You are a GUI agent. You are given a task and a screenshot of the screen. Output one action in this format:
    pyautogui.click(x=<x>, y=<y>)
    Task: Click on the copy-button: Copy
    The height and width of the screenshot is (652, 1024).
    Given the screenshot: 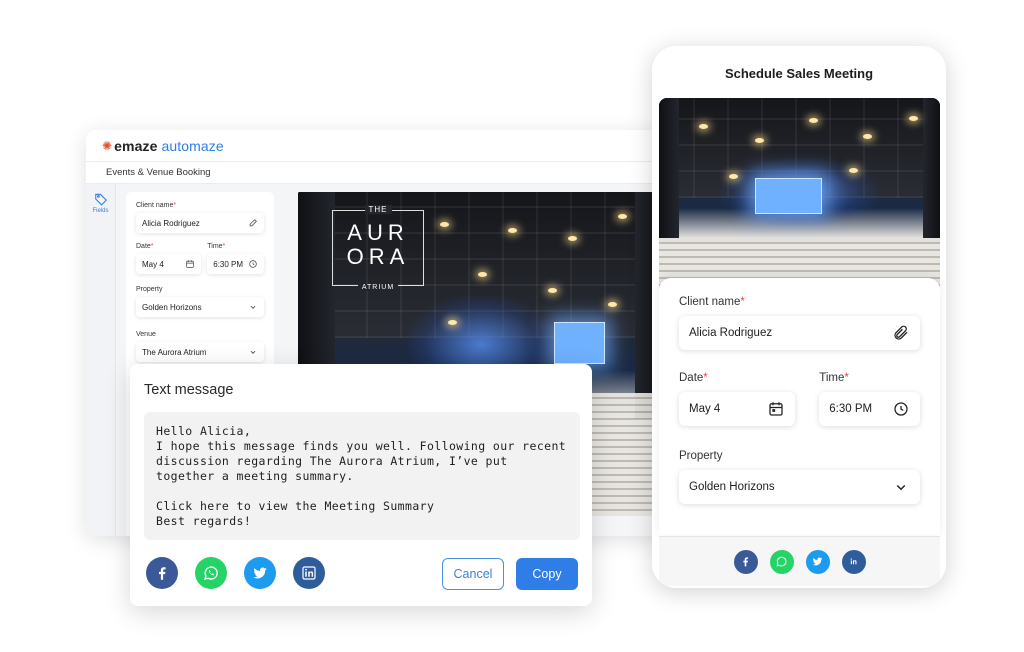 What is the action you would take?
    pyautogui.click(x=547, y=574)
    